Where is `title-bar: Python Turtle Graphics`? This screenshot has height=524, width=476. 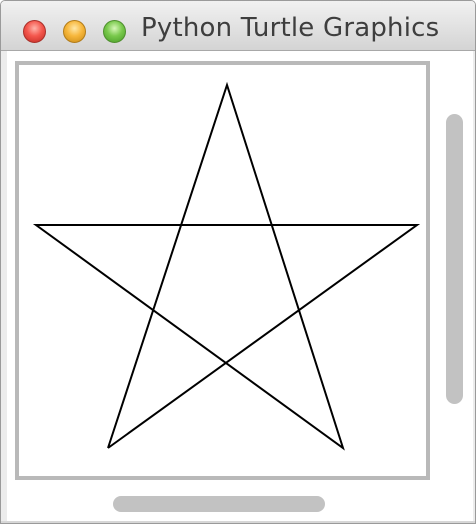
title-bar: Python Turtle Graphics is located at coordinates (238, 26).